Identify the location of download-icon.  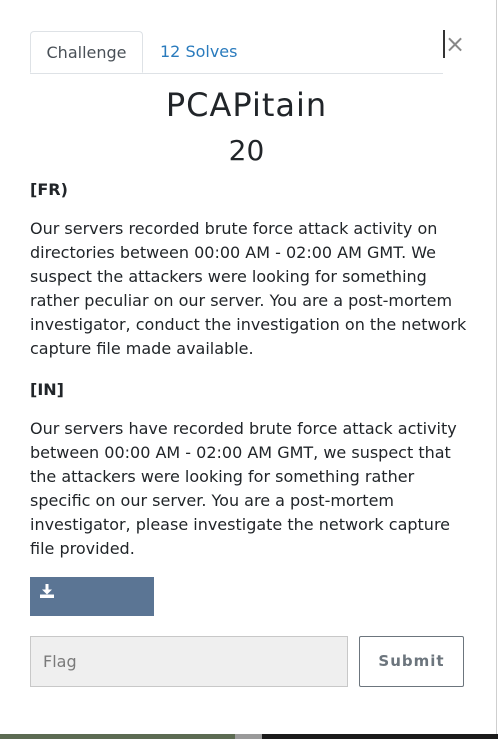
(47, 594).